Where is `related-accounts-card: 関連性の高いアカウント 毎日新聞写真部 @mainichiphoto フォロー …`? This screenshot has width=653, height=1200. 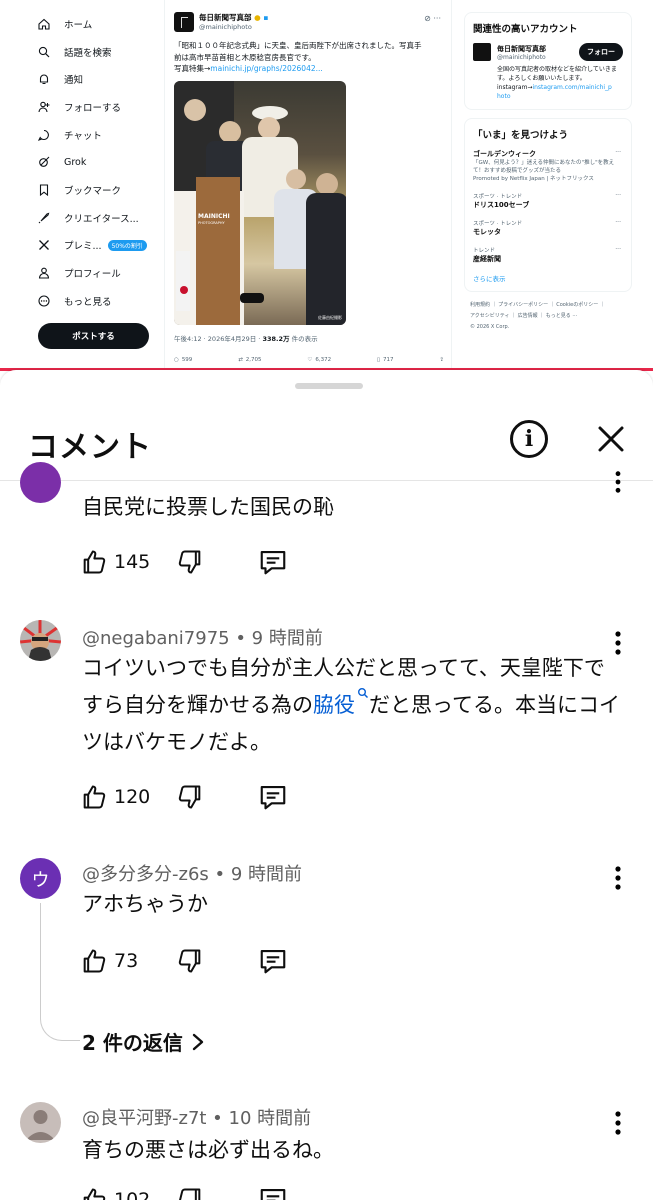
related-accounts-card: 関連性の高いアカウント 毎日新聞写真部 @mainichiphoto フォロー … is located at coordinates (548, 61).